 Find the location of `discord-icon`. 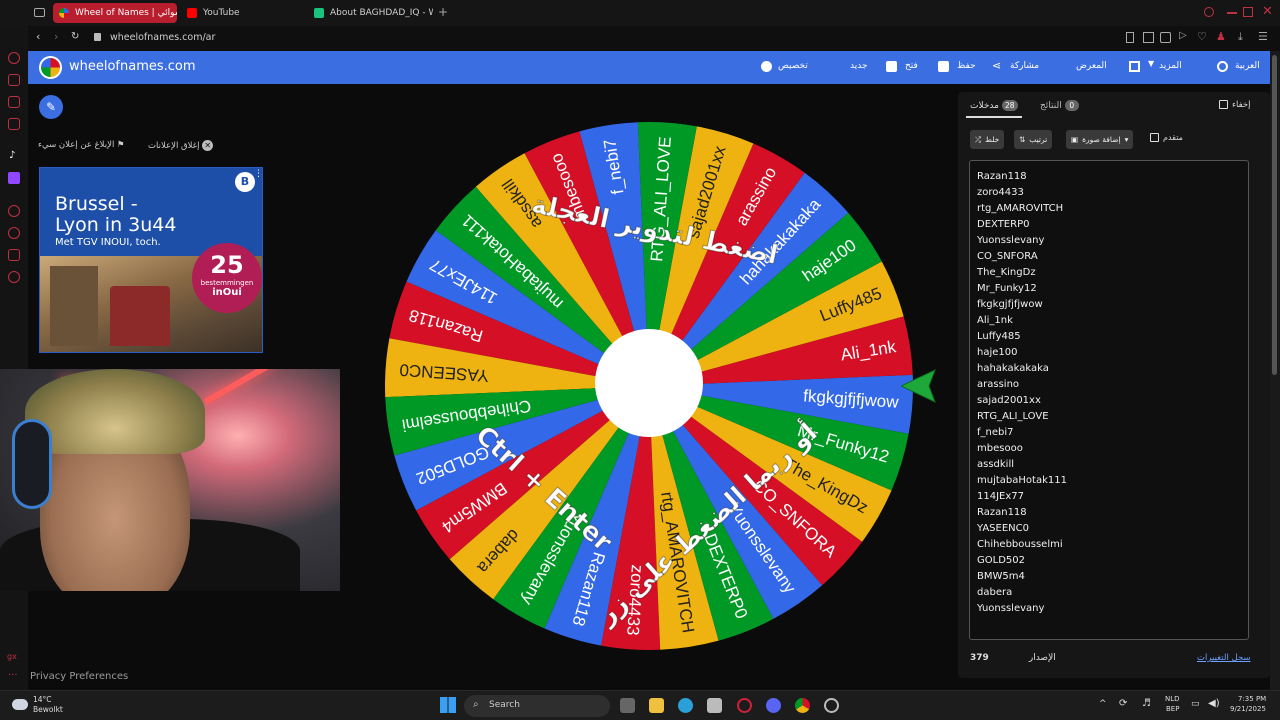

discord-icon is located at coordinates (773, 705).